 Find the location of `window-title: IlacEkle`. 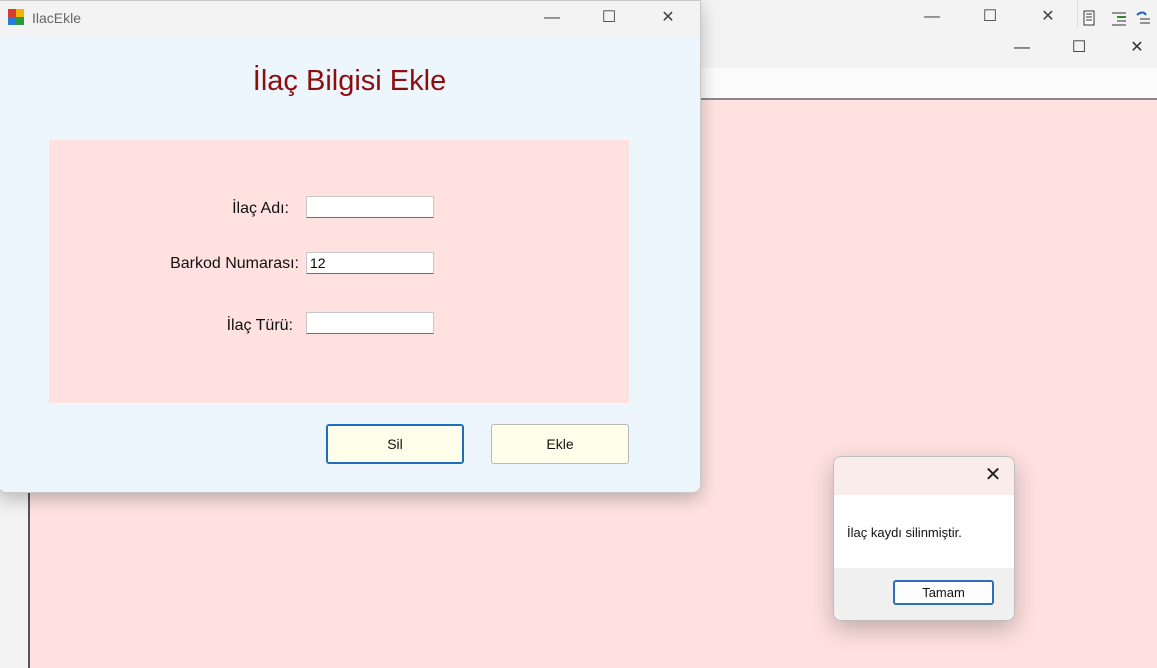

window-title: IlacEkle is located at coordinates (57, 18).